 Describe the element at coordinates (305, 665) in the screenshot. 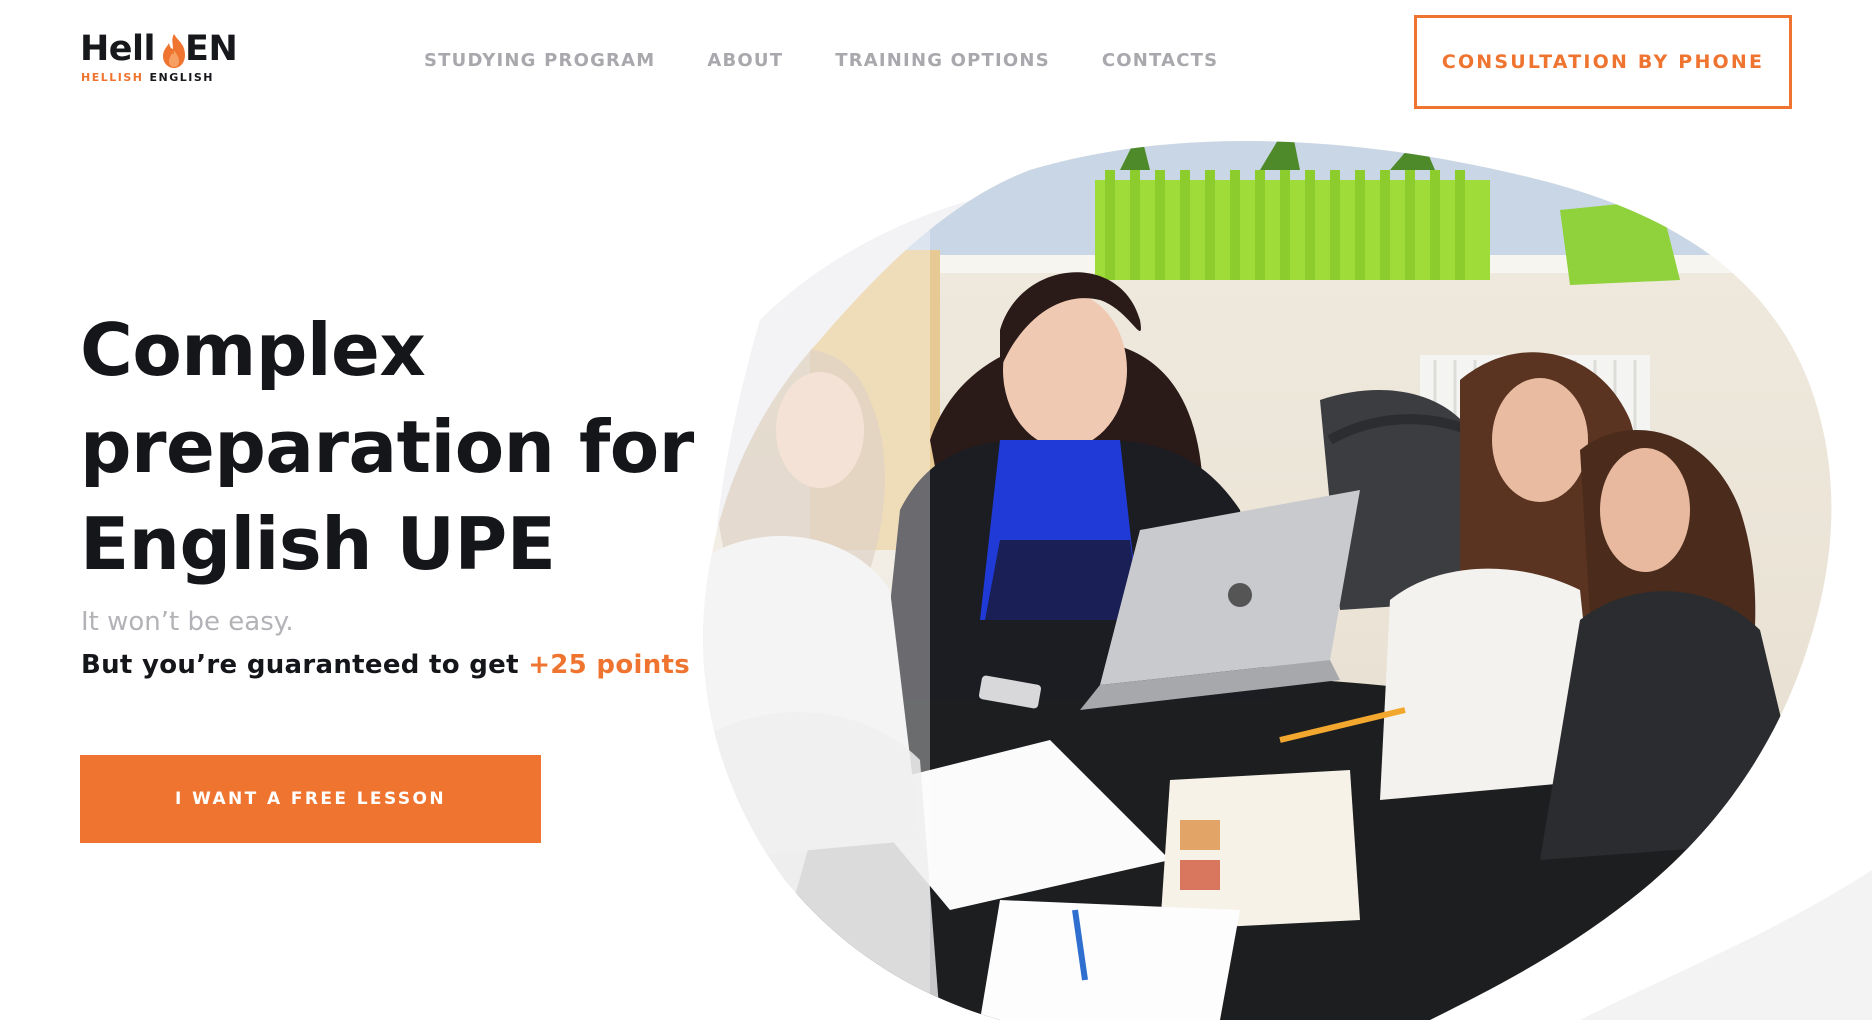

I see `hero-guarantee-text: But you’re guaranteed to get` at that location.